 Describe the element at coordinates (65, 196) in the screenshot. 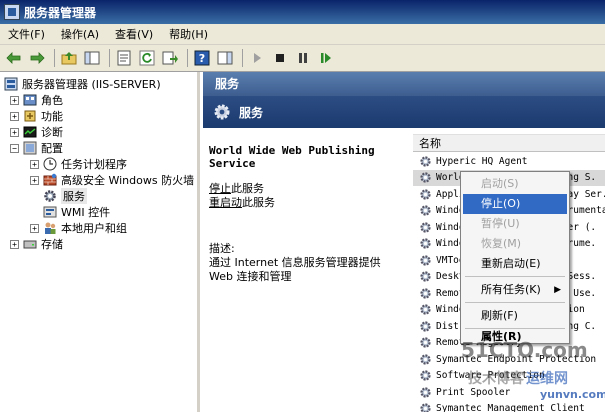

I see `tree-item-services: 服务` at that location.